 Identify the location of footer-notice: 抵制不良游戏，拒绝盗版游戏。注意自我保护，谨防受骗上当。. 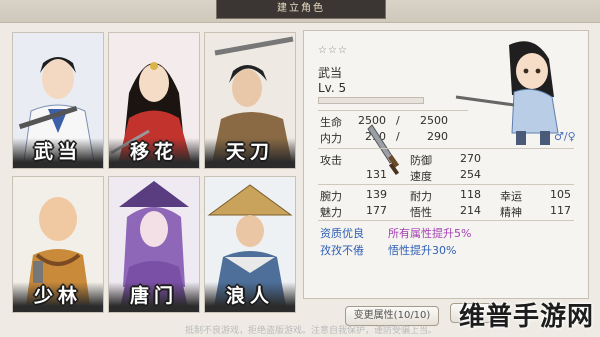
(311, 331).